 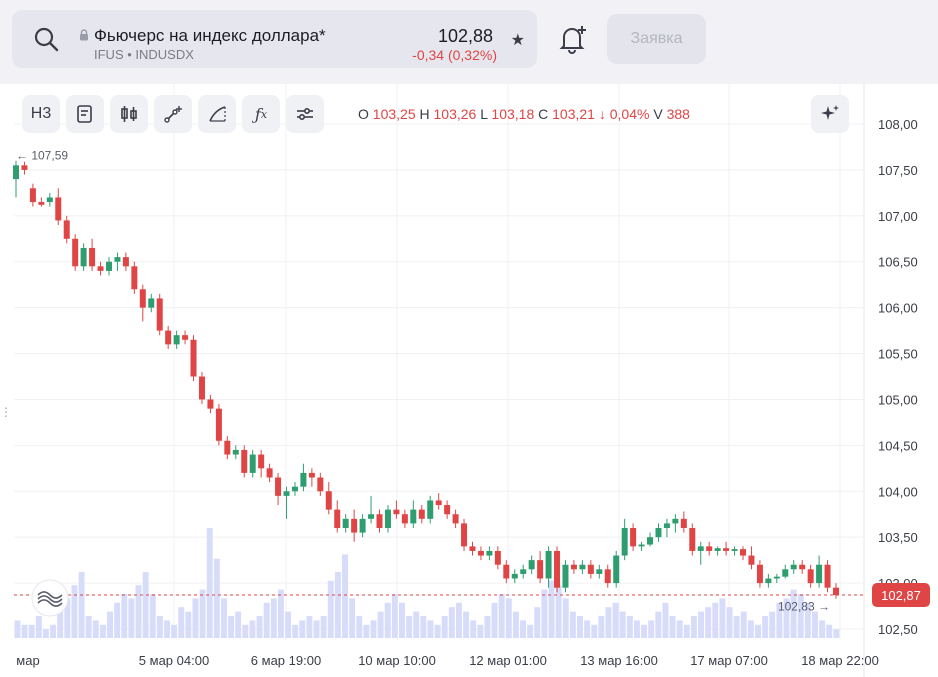 What do you see at coordinates (840, 660) in the screenshot?
I see `x-tick-label: 18 мар 22:00` at bounding box center [840, 660].